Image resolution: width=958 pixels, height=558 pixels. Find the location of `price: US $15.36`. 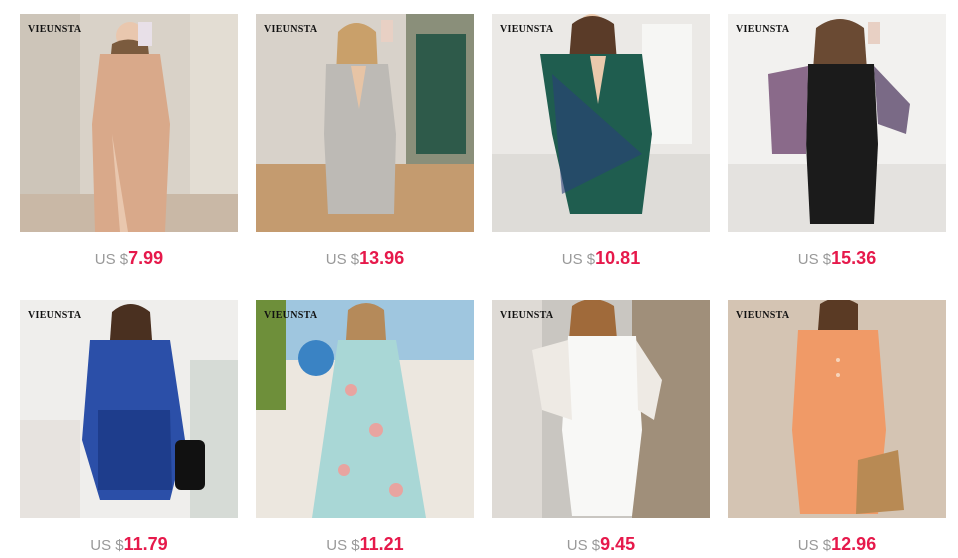

price: US $15.36 is located at coordinates (837, 258).